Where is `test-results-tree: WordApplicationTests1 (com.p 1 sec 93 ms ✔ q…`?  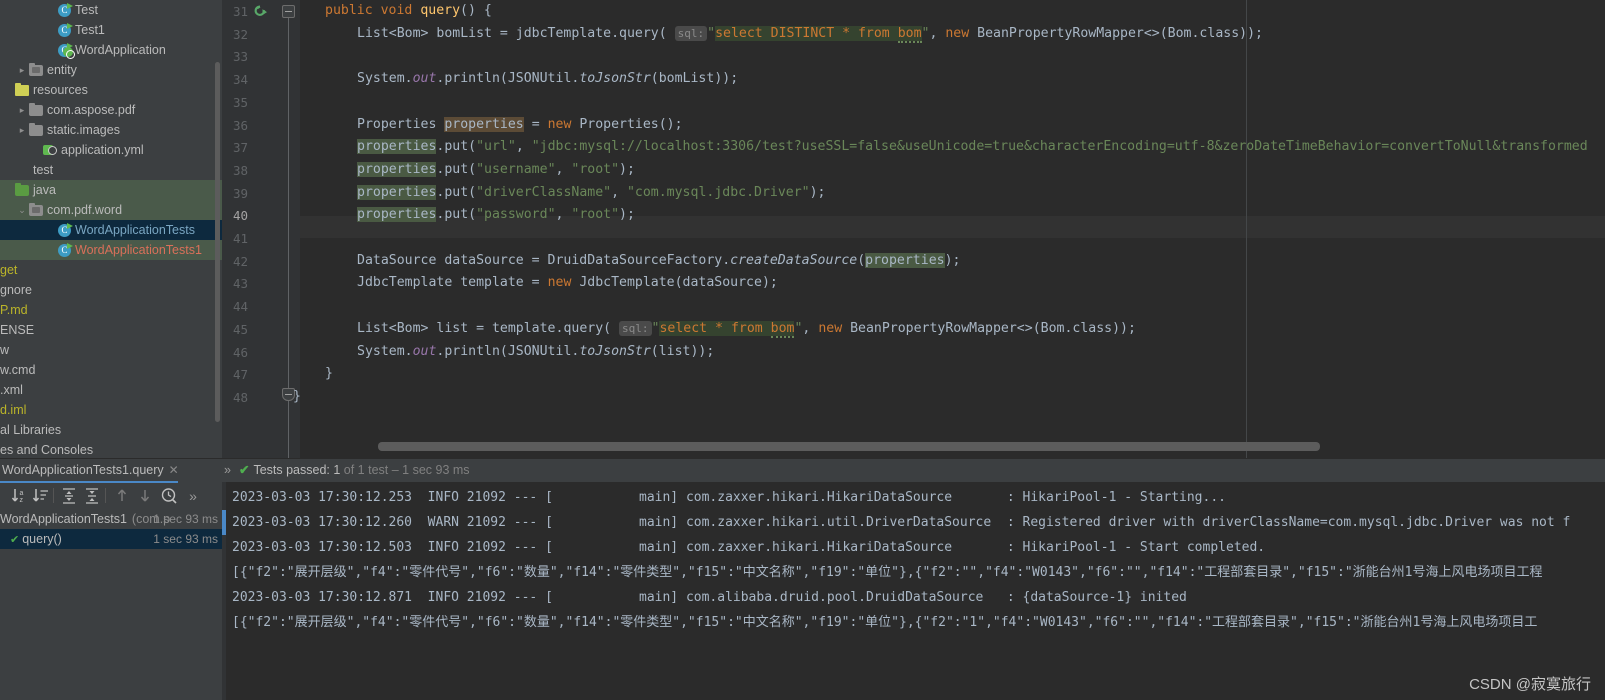 test-results-tree: WordApplicationTests1 (com.p 1 sec 93 ms ✔ q… is located at coordinates (111, 604).